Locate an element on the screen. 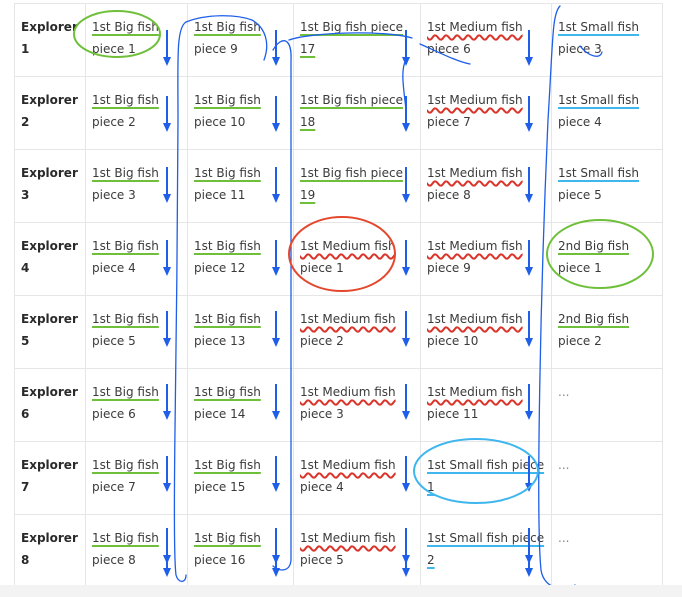 The image size is (682, 597). fish-cell: 1st Small fish piece 4 is located at coordinates (607, 113).